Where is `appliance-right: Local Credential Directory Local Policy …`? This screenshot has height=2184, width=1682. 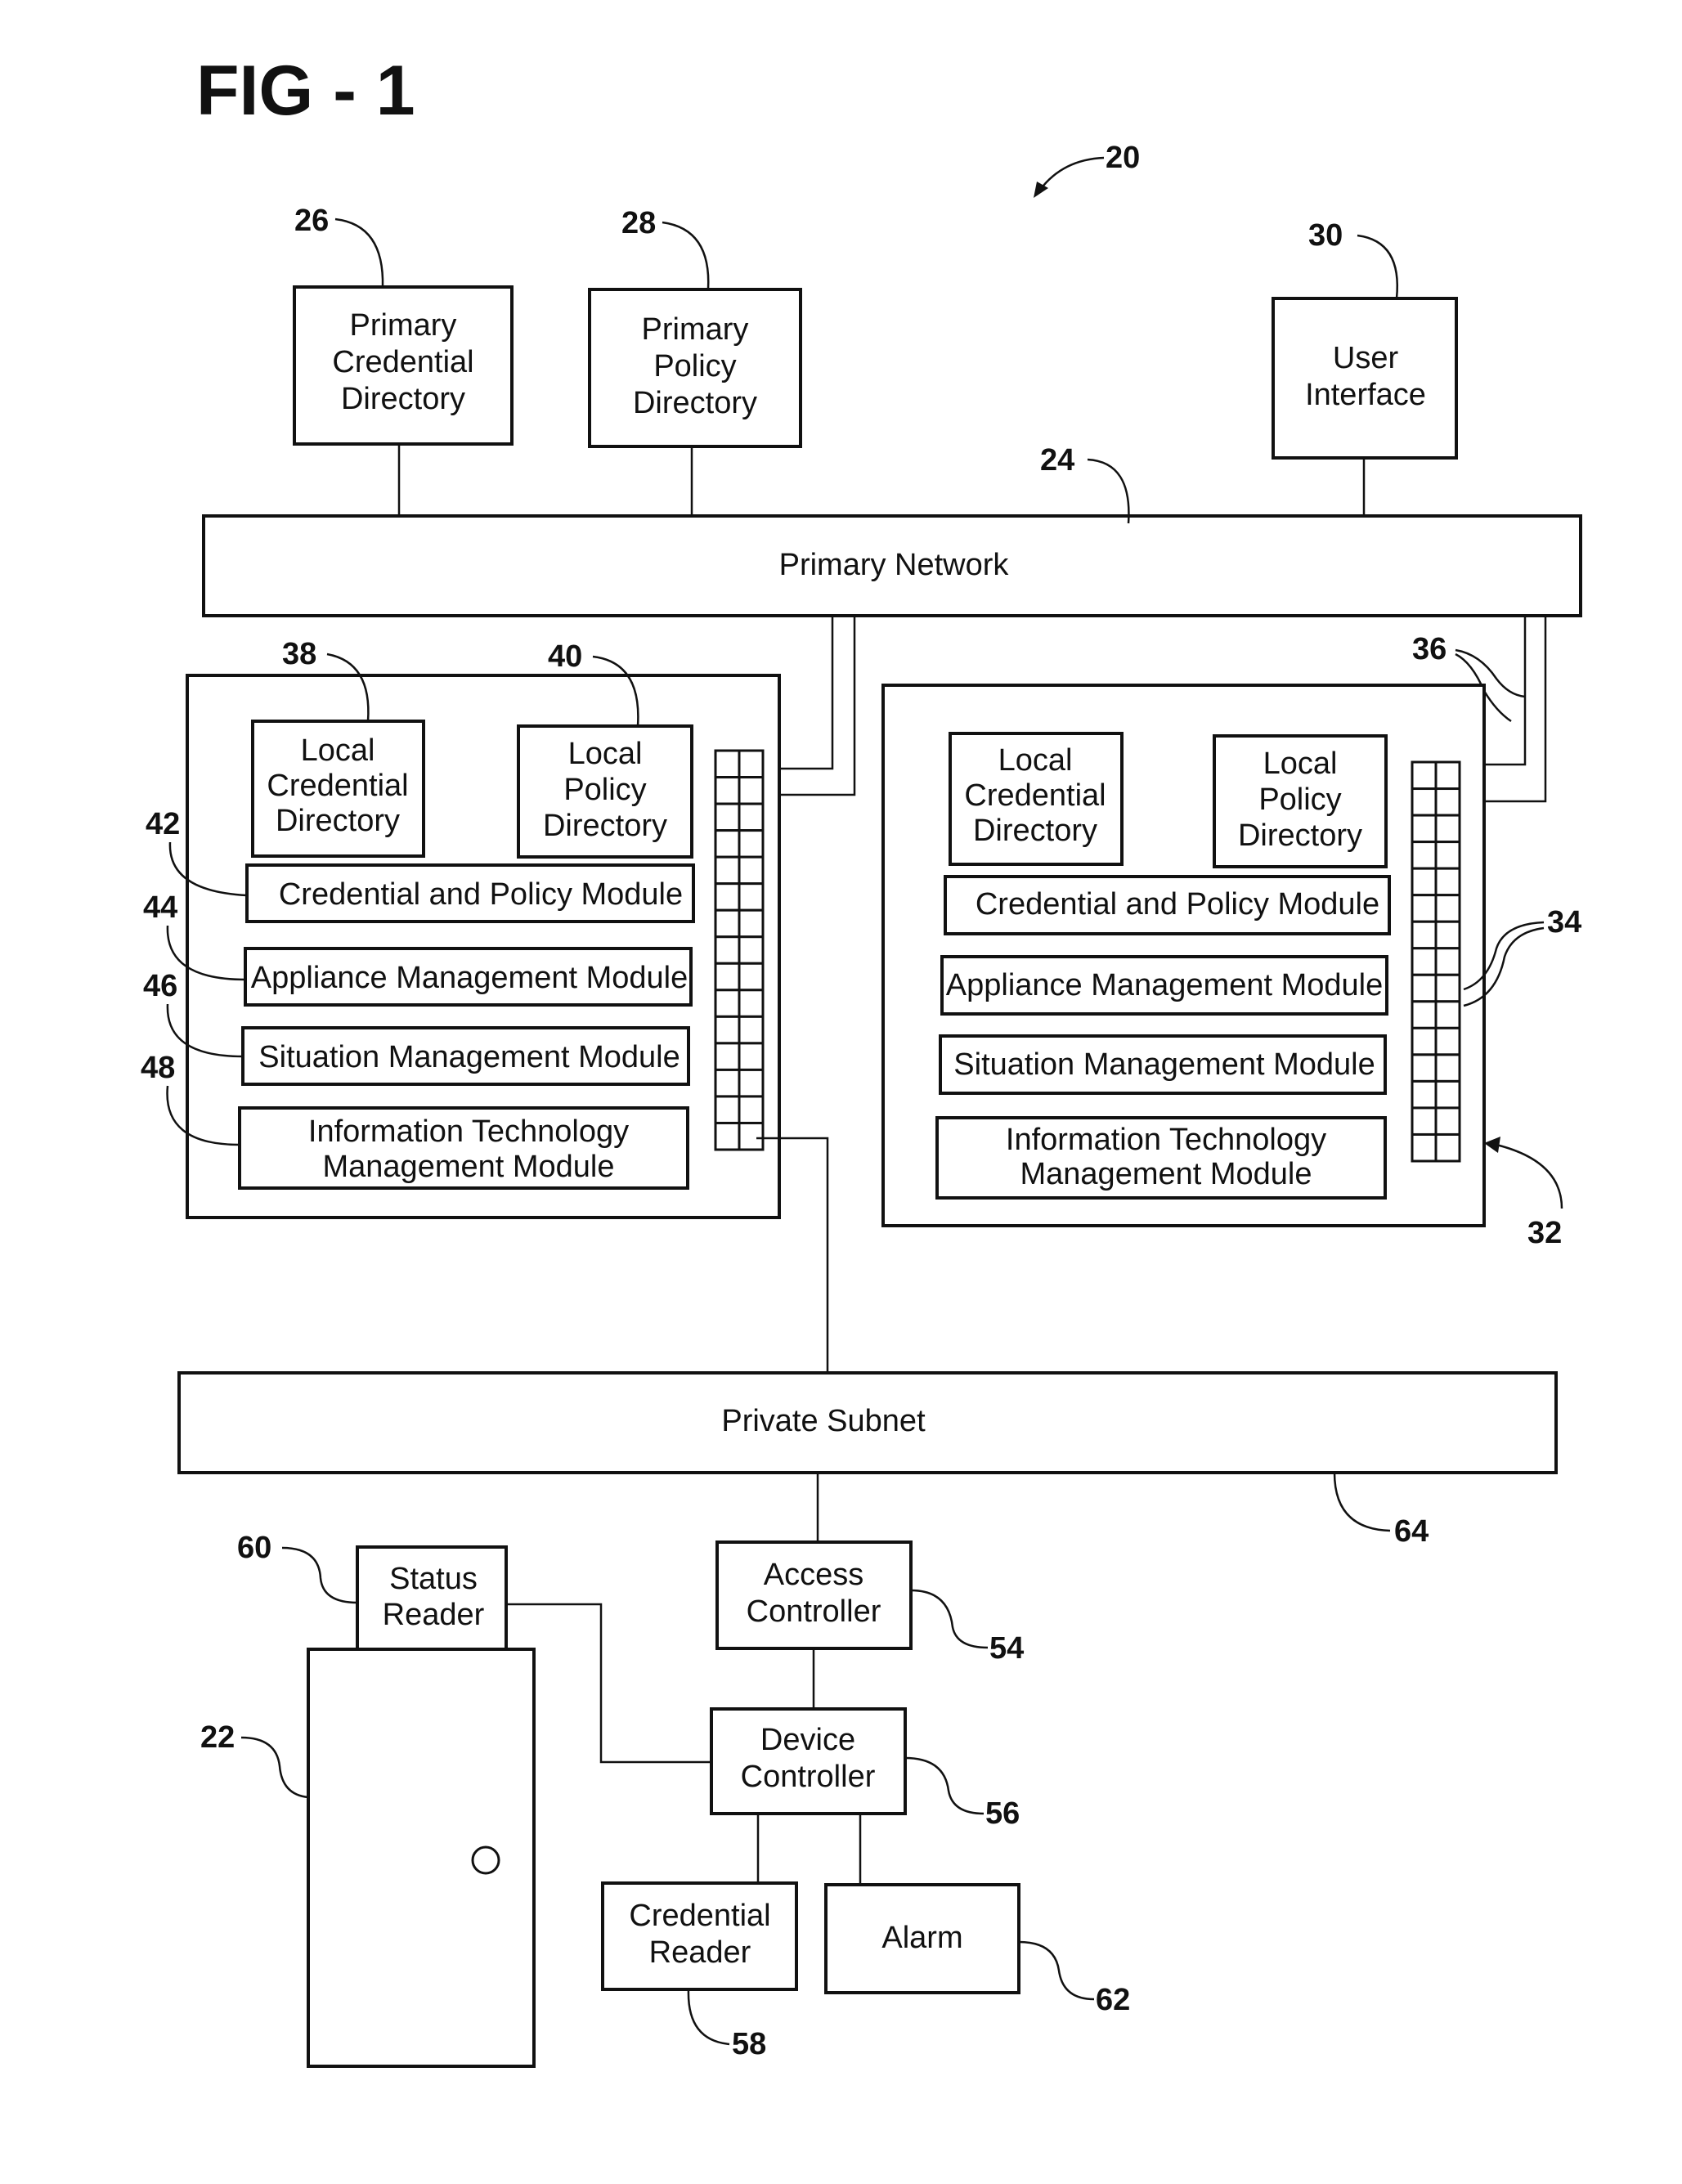 appliance-right: Local Credential Directory Local Policy … is located at coordinates (1183, 955).